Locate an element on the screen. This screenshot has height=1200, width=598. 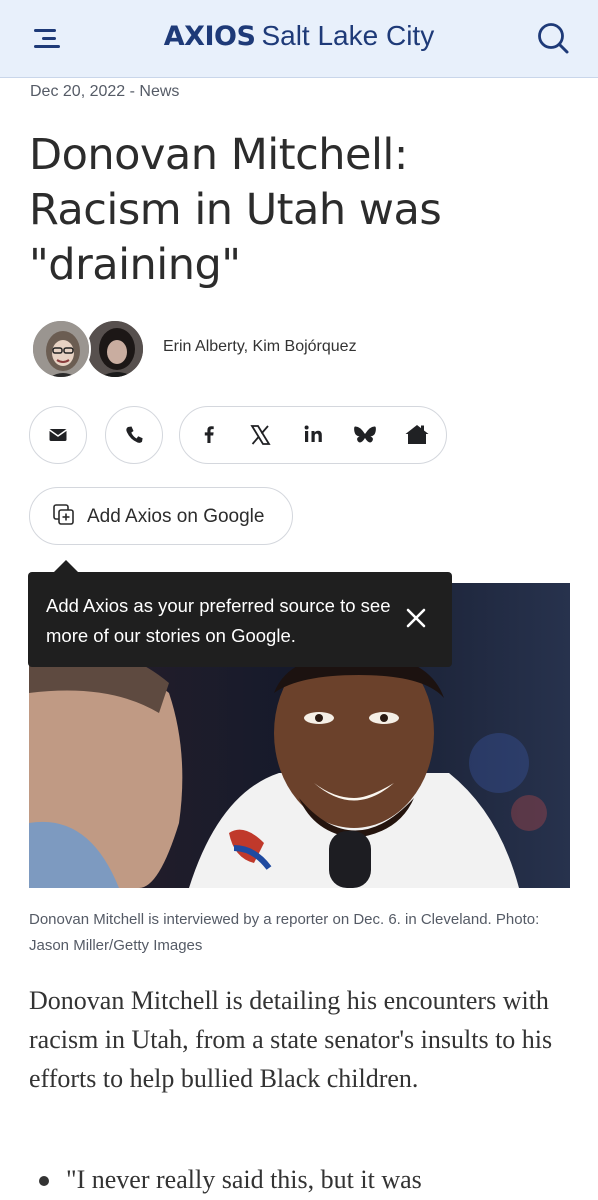
facebook-icon is located at coordinates (209, 434).